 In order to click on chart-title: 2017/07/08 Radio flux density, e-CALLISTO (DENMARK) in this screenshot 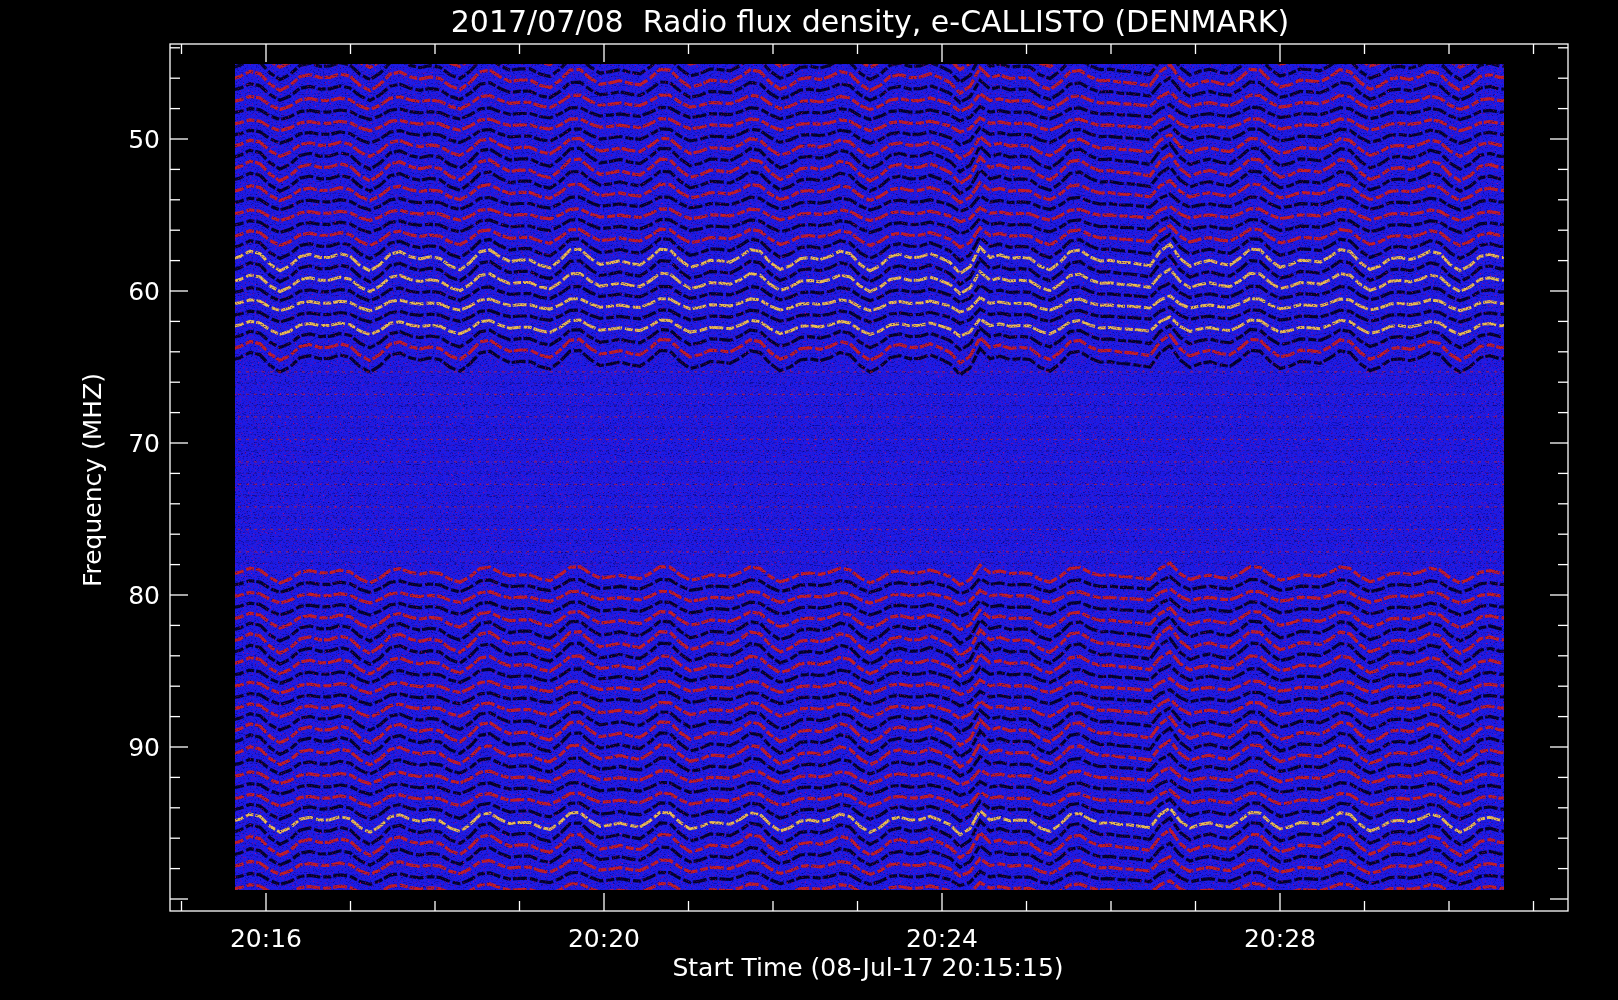, I will do `click(870, 21)`.